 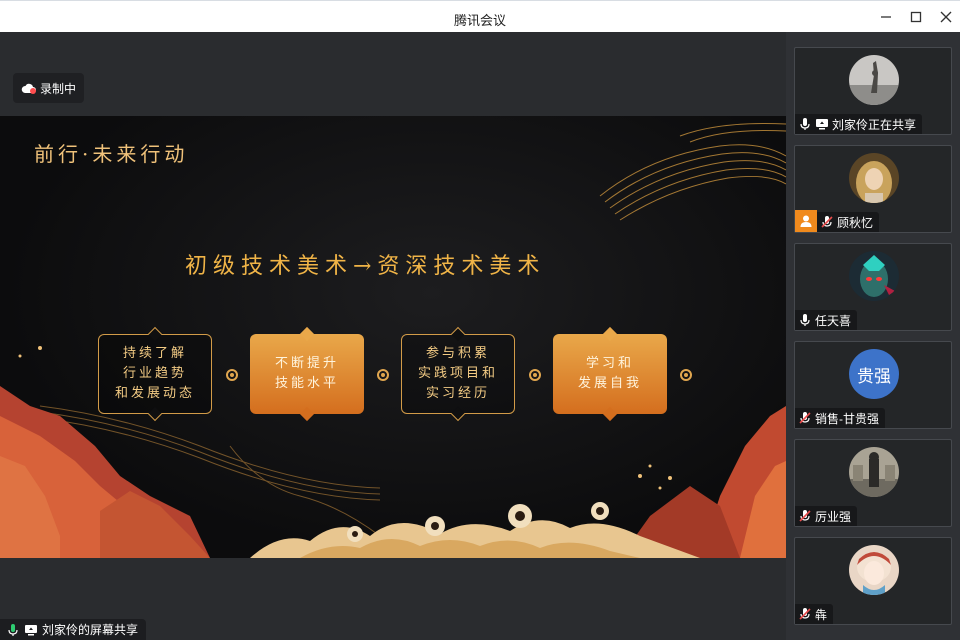 I want to click on box-line: 实践项目和, so click(x=457, y=373).